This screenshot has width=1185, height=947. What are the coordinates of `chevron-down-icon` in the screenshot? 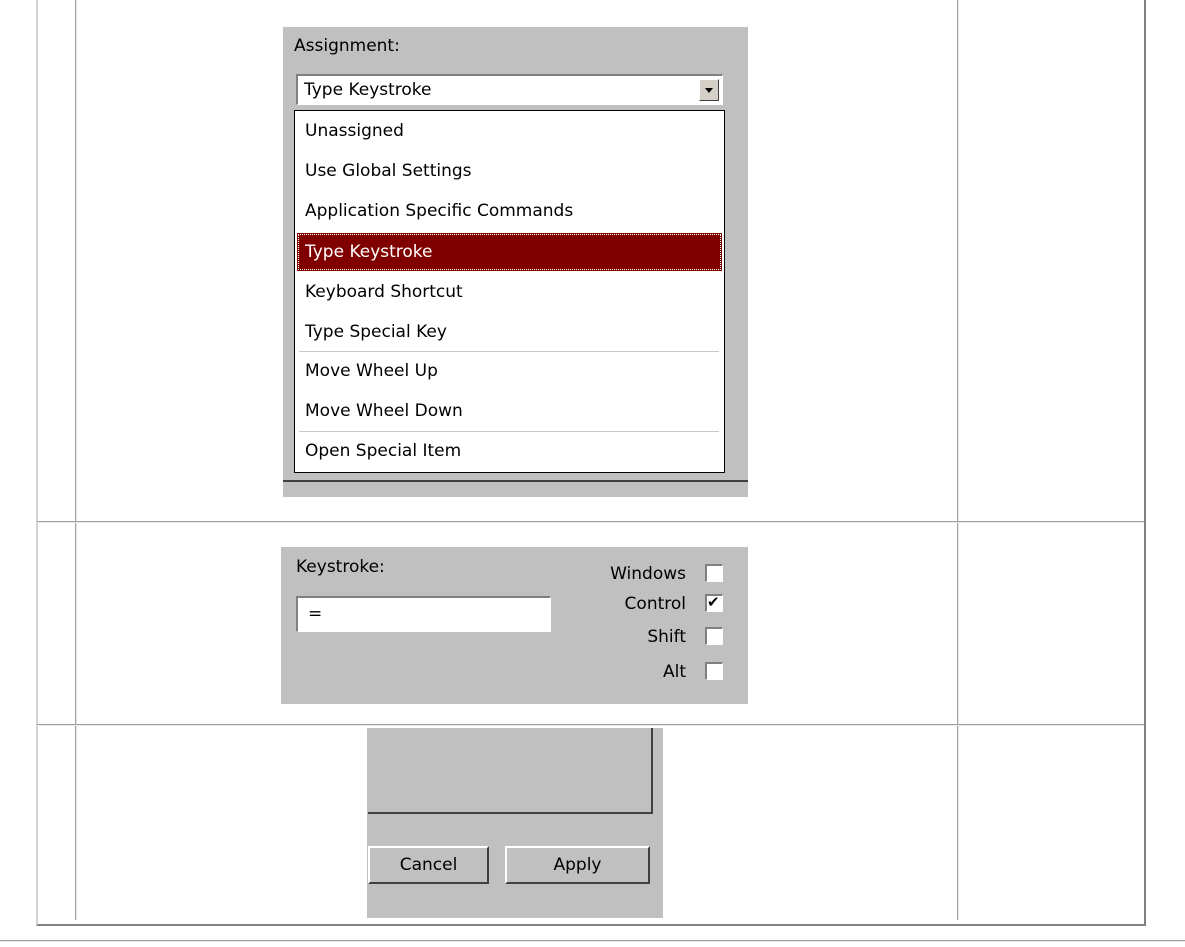 It's located at (709, 90).